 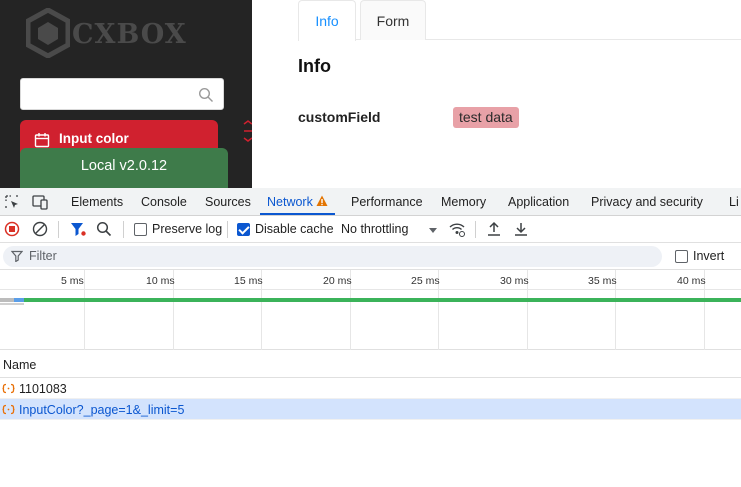 What do you see at coordinates (709, 256) in the screenshot?
I see `invert-label: Invert` at bounding box center [709, 256].